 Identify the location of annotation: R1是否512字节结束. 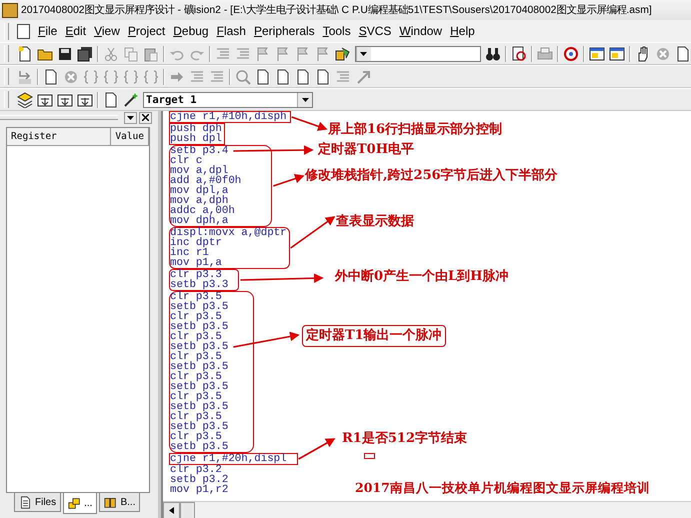
(404, 439).